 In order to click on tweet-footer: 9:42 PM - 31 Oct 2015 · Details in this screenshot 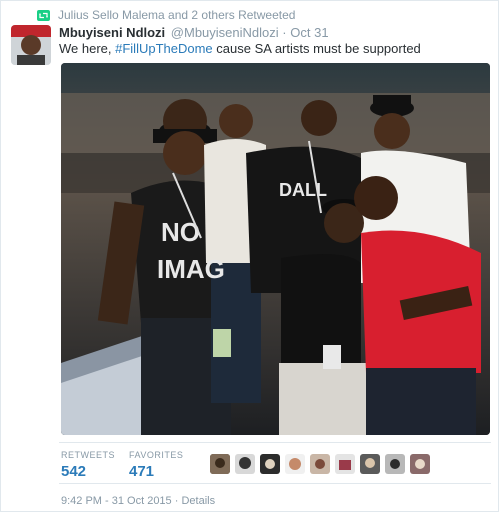, I will do `click(138, 501)`.